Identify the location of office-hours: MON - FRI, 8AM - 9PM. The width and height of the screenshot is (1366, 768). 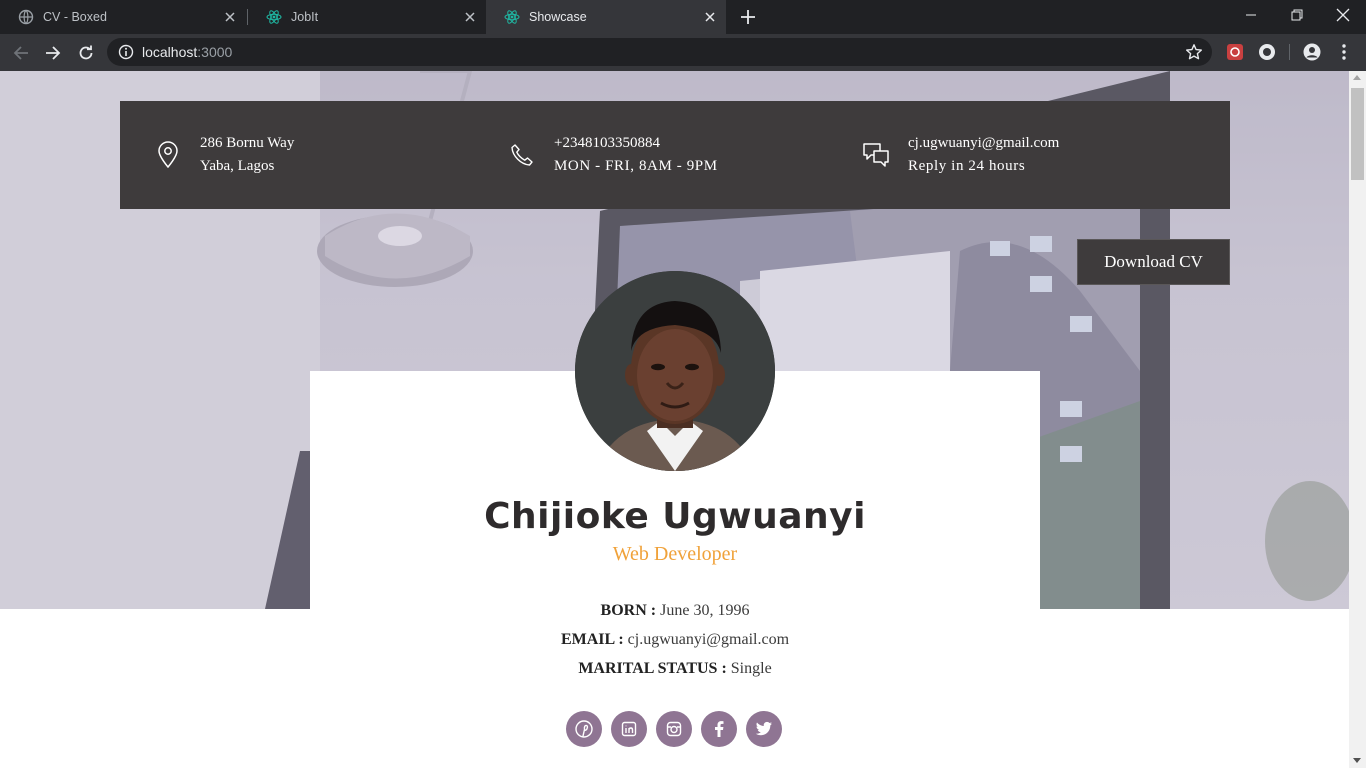
(636, 166).